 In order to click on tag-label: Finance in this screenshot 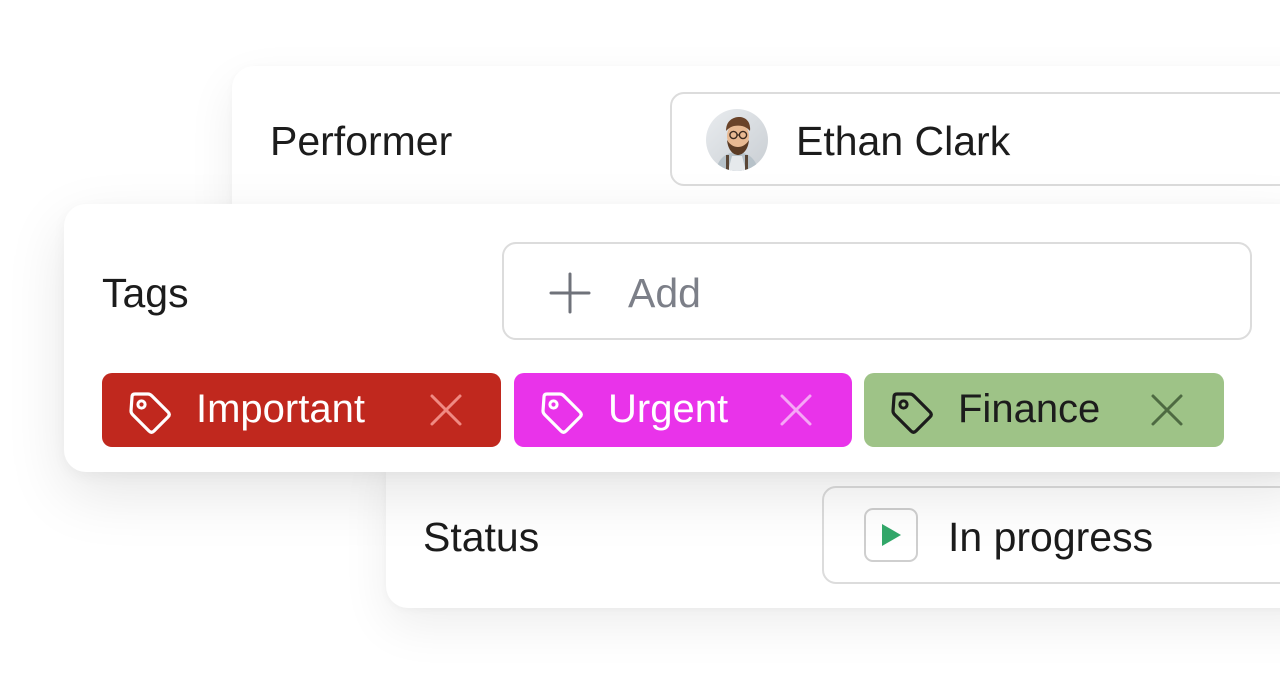, I will do `click(1029, 409)`.